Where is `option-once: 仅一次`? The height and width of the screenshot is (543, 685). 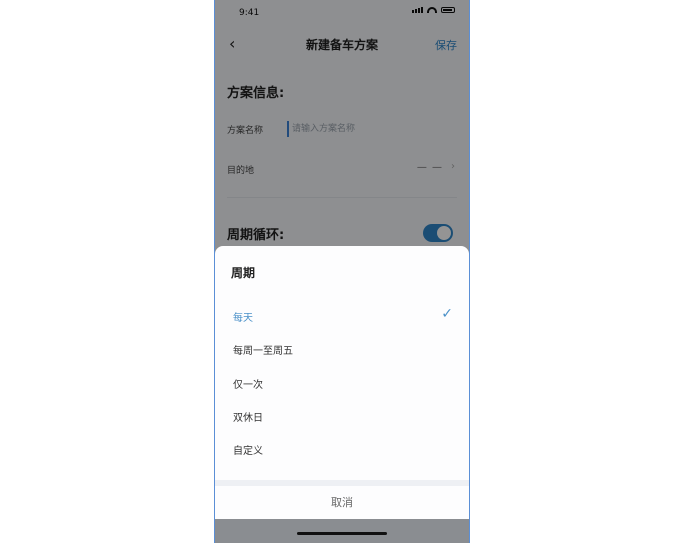 option-once: 仅一次 is located at coordinates (342, 383).